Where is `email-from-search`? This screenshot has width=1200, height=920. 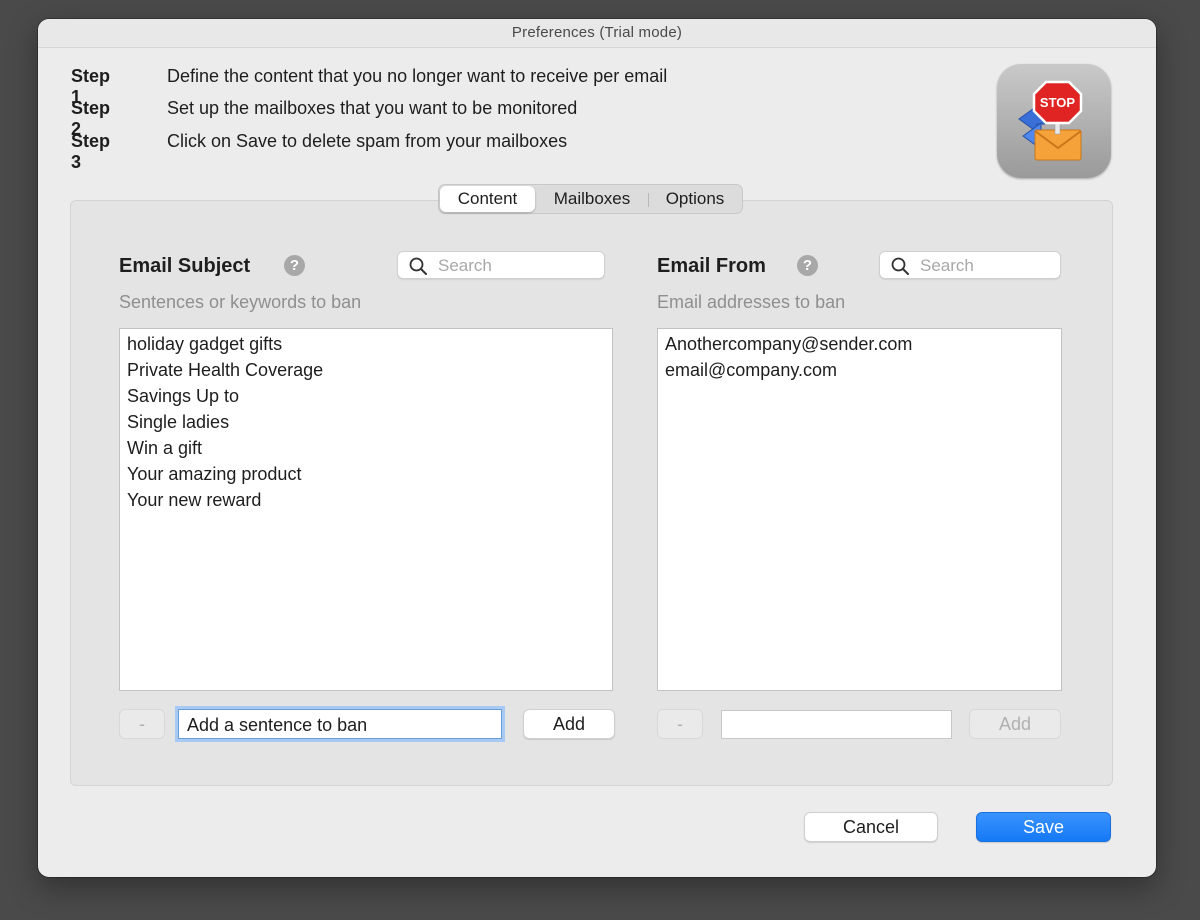 email-from-search is located at coordinates (970, 265).